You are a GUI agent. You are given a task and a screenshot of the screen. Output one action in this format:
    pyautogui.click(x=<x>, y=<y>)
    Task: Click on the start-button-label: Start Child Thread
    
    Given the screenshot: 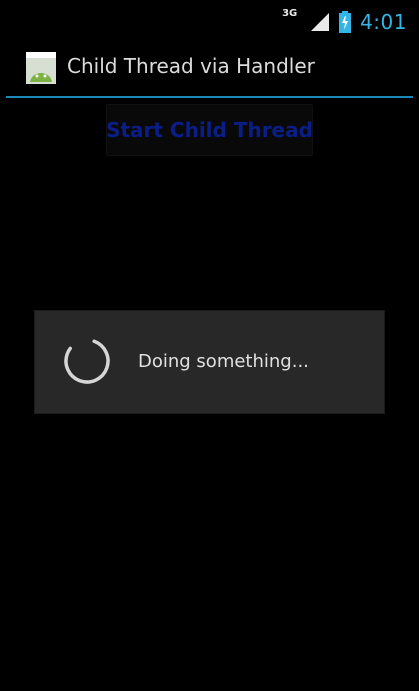 What is the action you would take?
    pyautogui.click(x=209, y=130)
    